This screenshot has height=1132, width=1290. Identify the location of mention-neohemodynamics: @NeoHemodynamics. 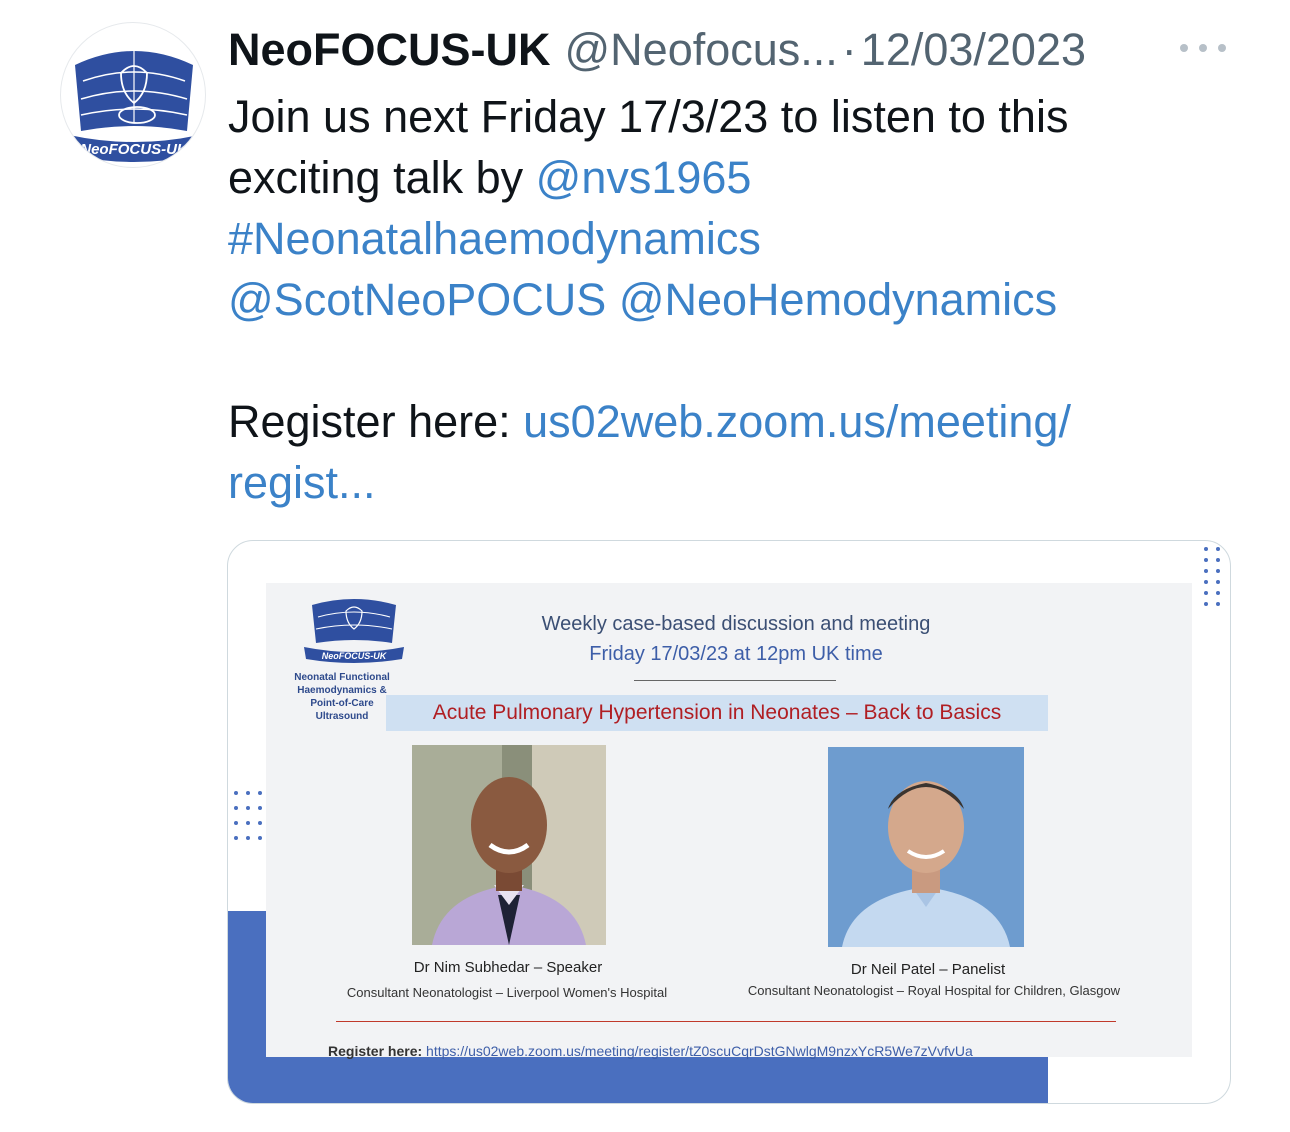
(838, 299).